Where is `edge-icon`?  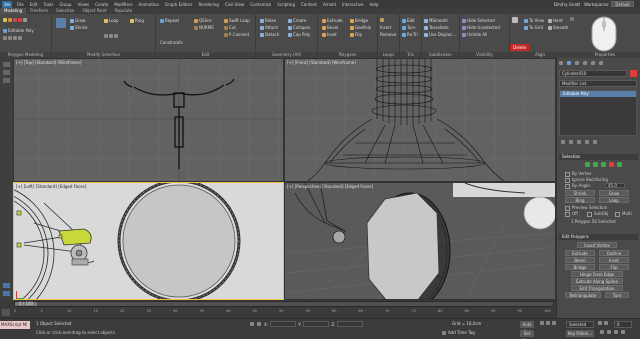 edge-icon is located at coordinates (10, 20).